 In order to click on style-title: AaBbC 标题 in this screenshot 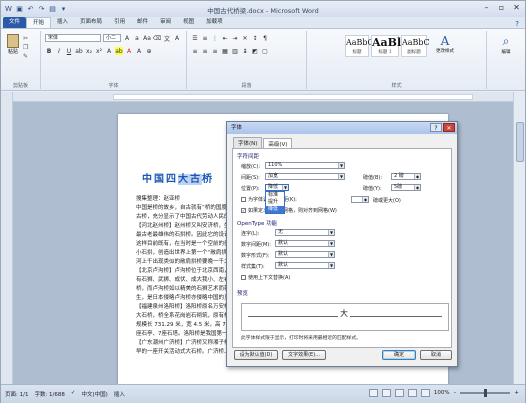, I will do `click(359, 46)`.